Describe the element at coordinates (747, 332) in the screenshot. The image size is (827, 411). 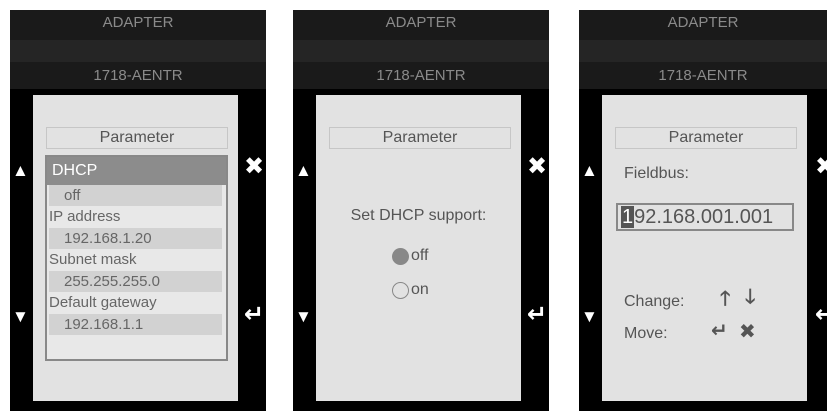
I see `close-x-icon: ✖` at that location.